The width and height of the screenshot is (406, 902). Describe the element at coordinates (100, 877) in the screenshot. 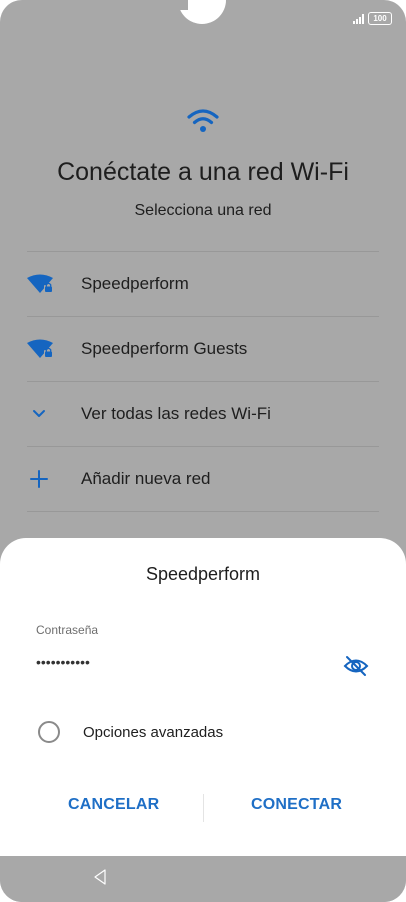

I see `back-icon` at that location.